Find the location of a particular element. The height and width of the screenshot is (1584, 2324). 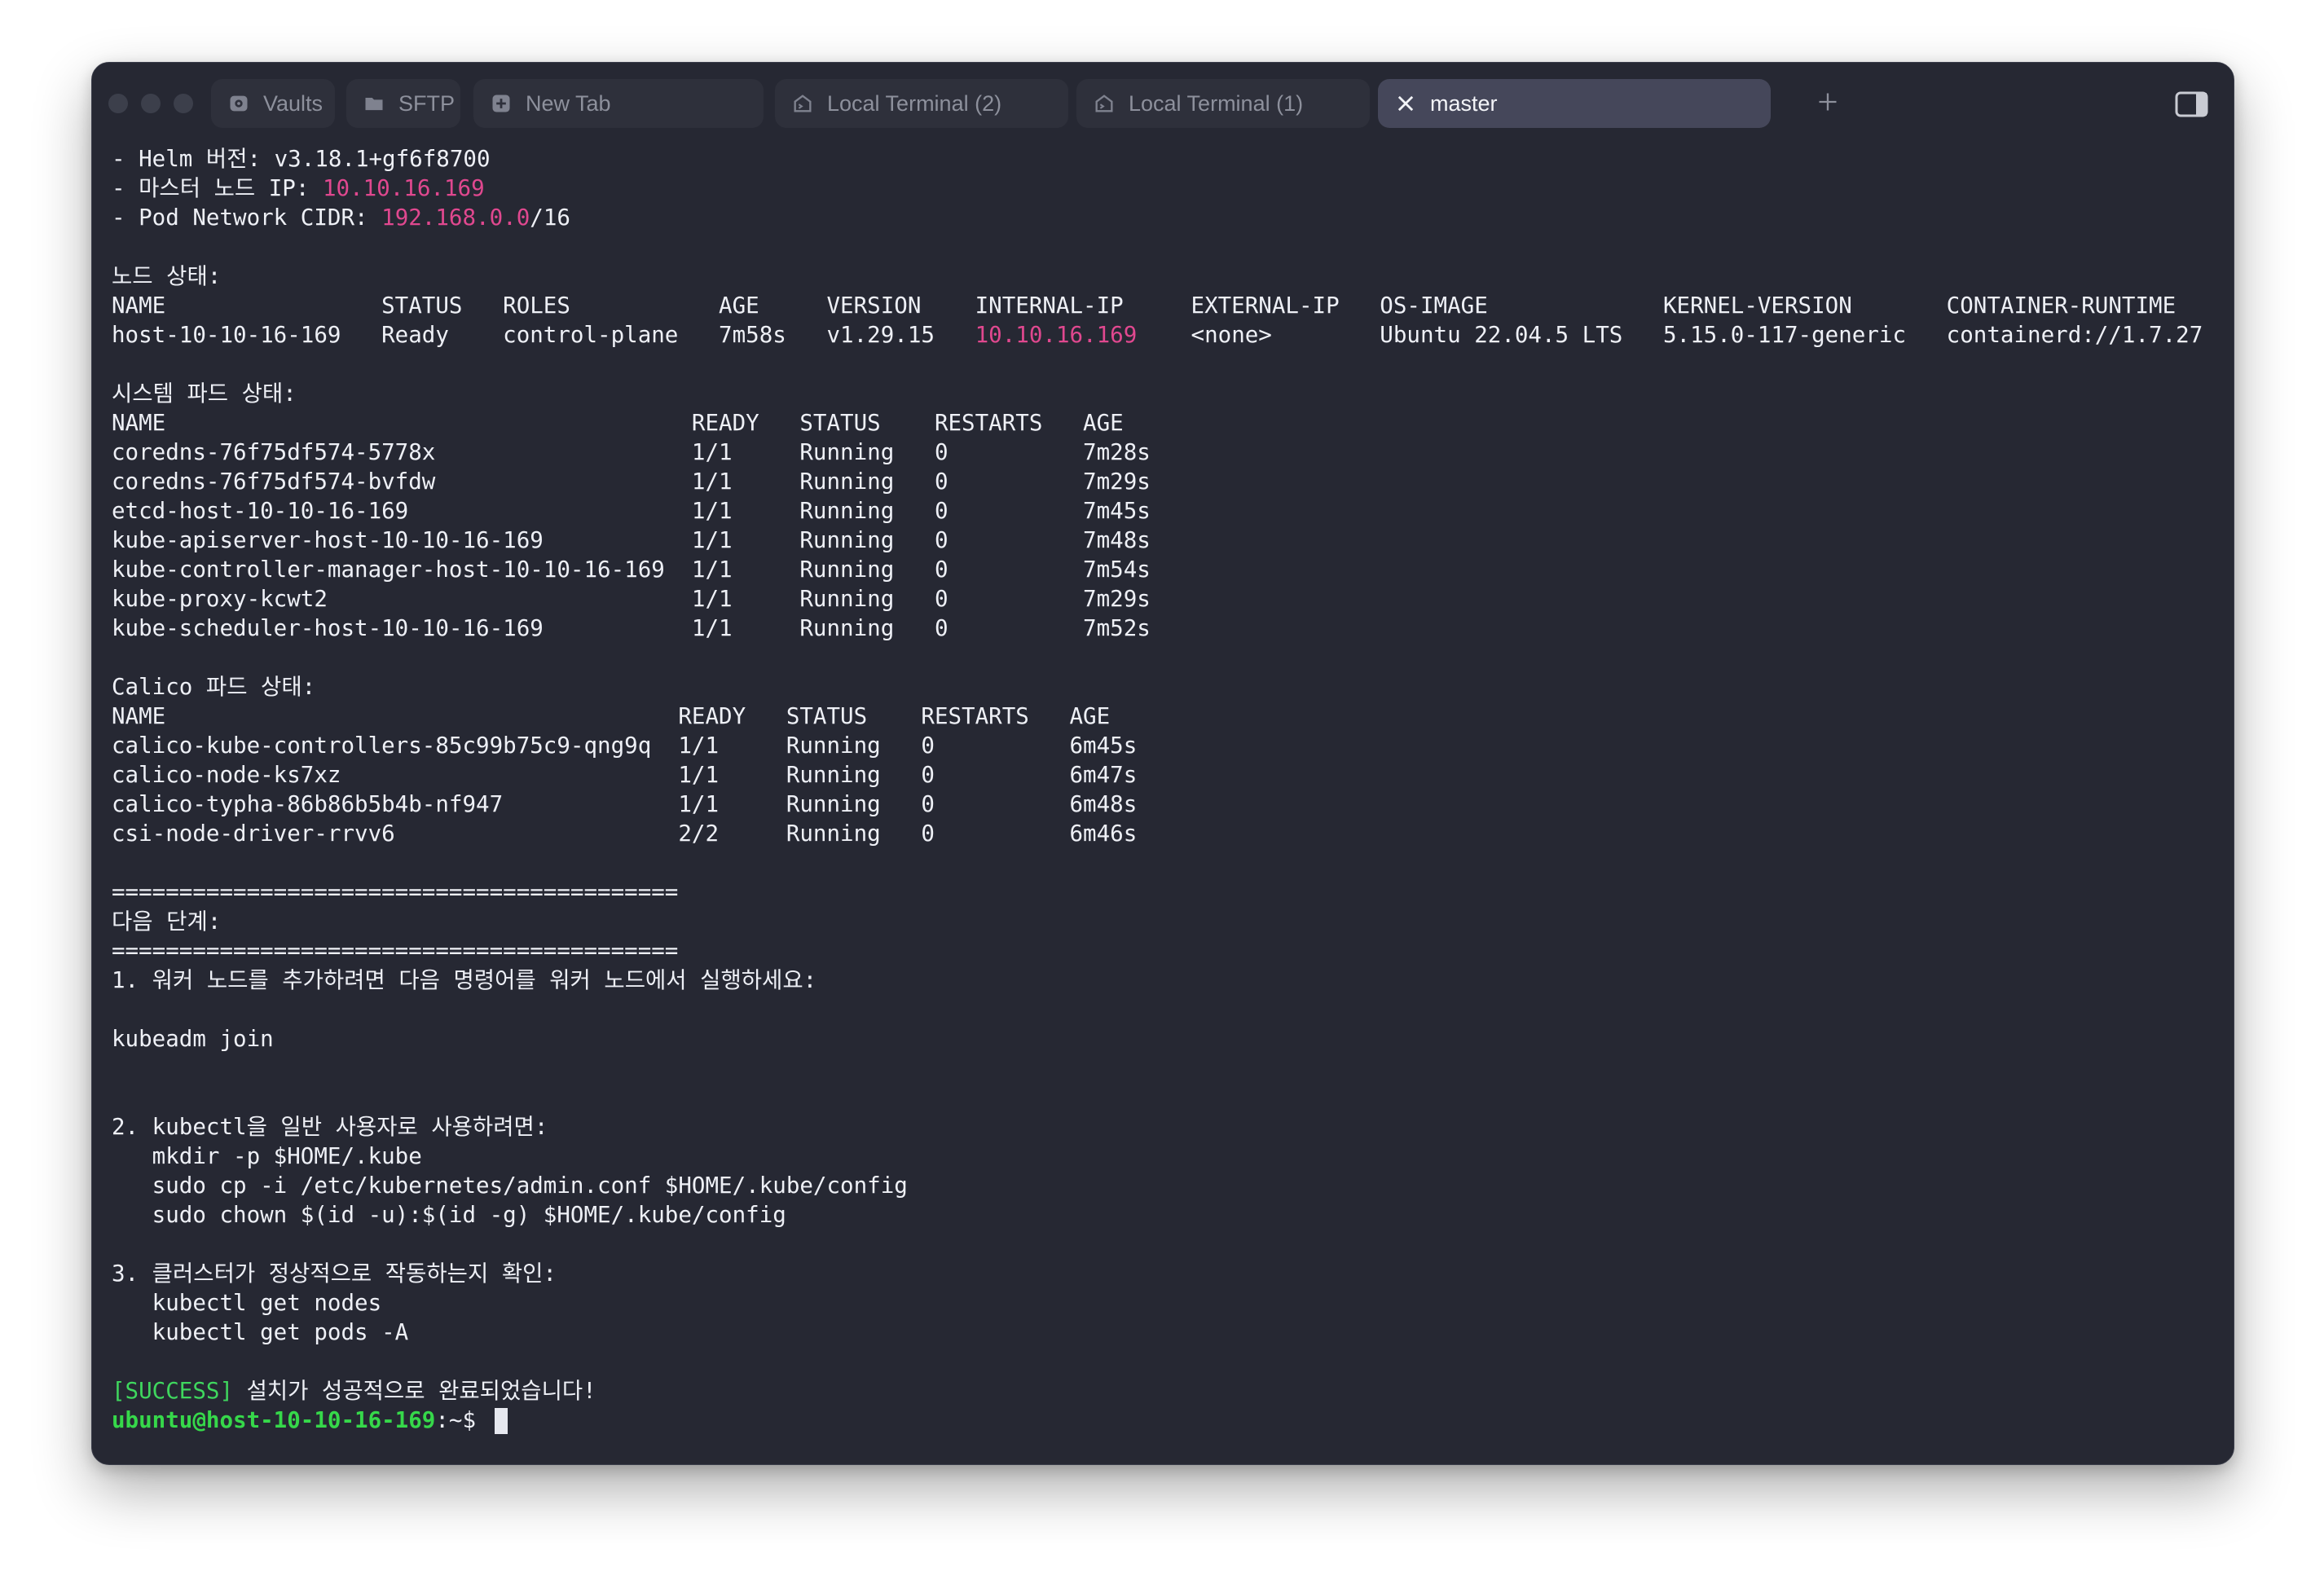

line-text: kubectl get nodes is located at coordinates (247, 1303).